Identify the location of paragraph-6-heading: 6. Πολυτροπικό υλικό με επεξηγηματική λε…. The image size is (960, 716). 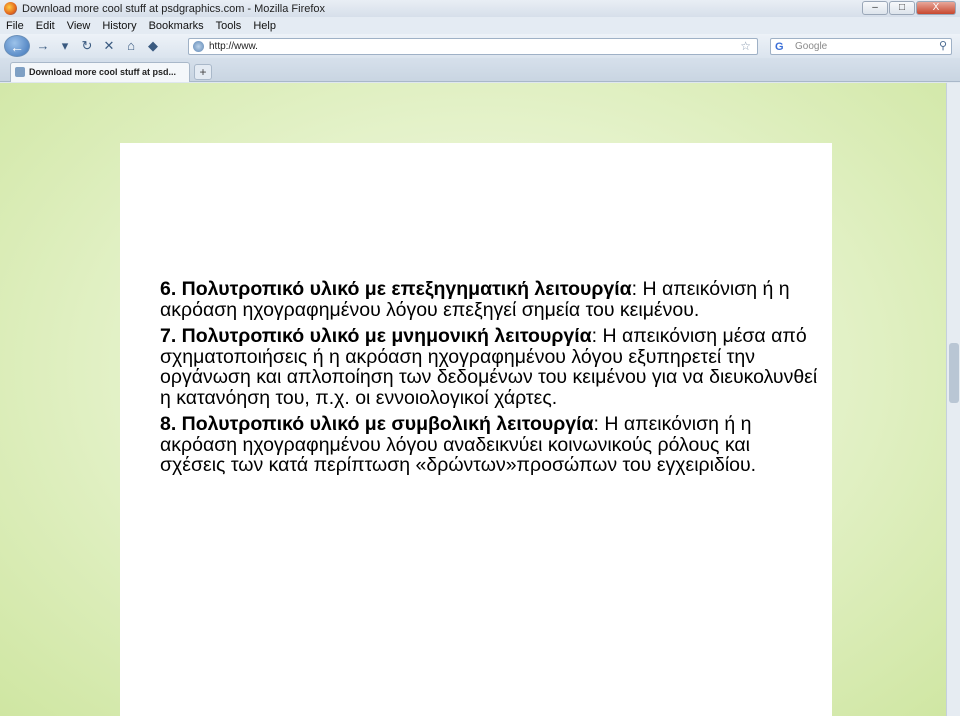
(396, 289).